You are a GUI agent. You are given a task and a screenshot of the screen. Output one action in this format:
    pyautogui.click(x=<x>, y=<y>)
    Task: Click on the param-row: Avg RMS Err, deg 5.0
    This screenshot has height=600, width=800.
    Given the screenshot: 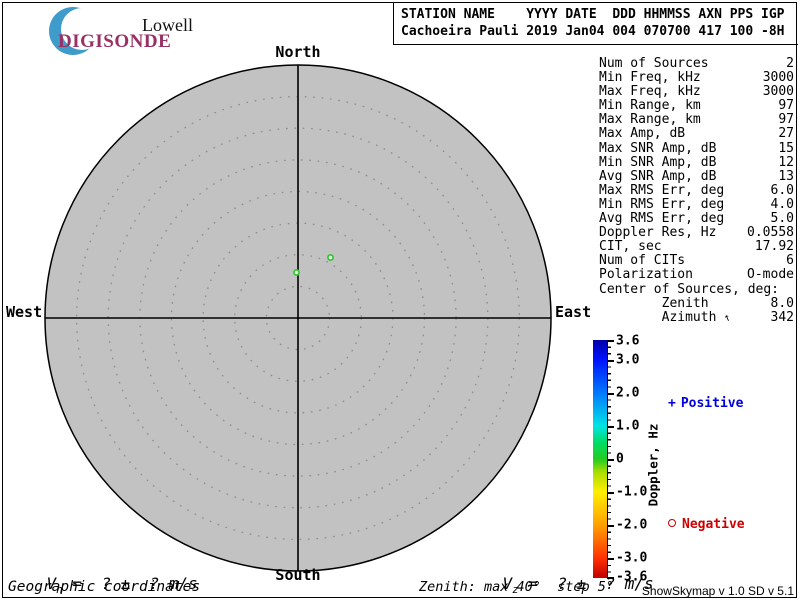 What is the action you would take?
    pyautogui.click(x=696, y=219)
    